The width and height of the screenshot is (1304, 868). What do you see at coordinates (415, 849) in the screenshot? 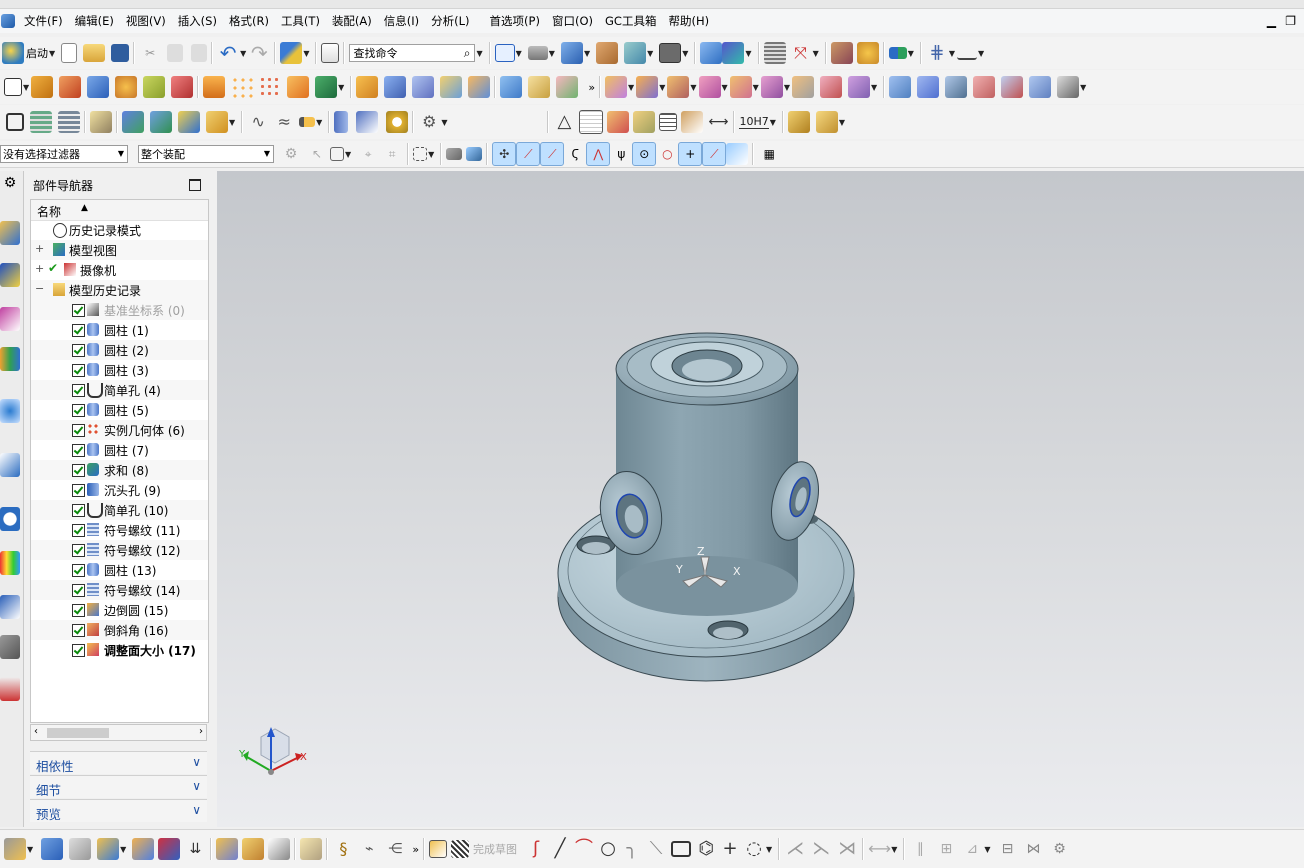
I see `bottom-overflow-icon: »` at bounding box center [415, 849].